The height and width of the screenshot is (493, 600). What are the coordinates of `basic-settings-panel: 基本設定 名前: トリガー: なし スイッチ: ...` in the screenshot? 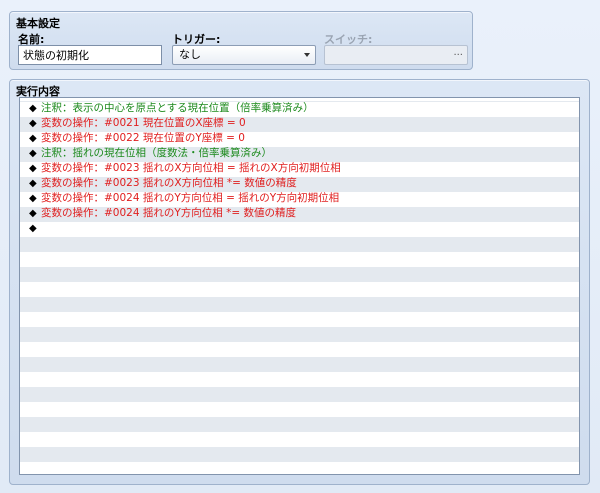 It's located at (241, 40).